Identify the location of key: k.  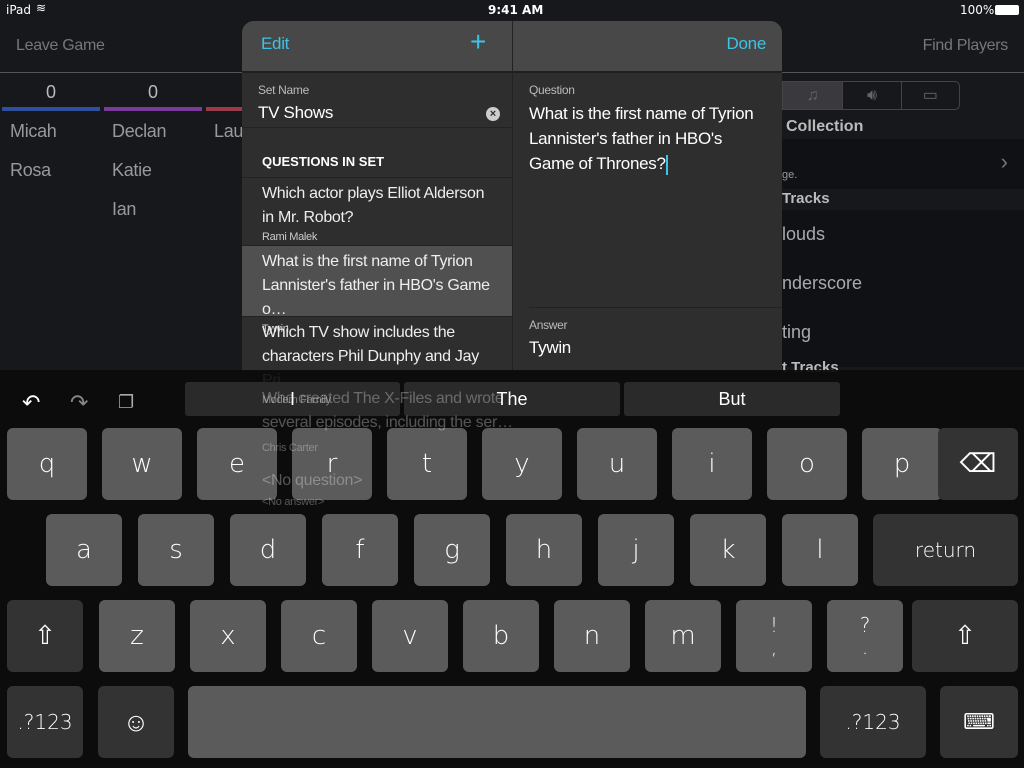
(728, 550).